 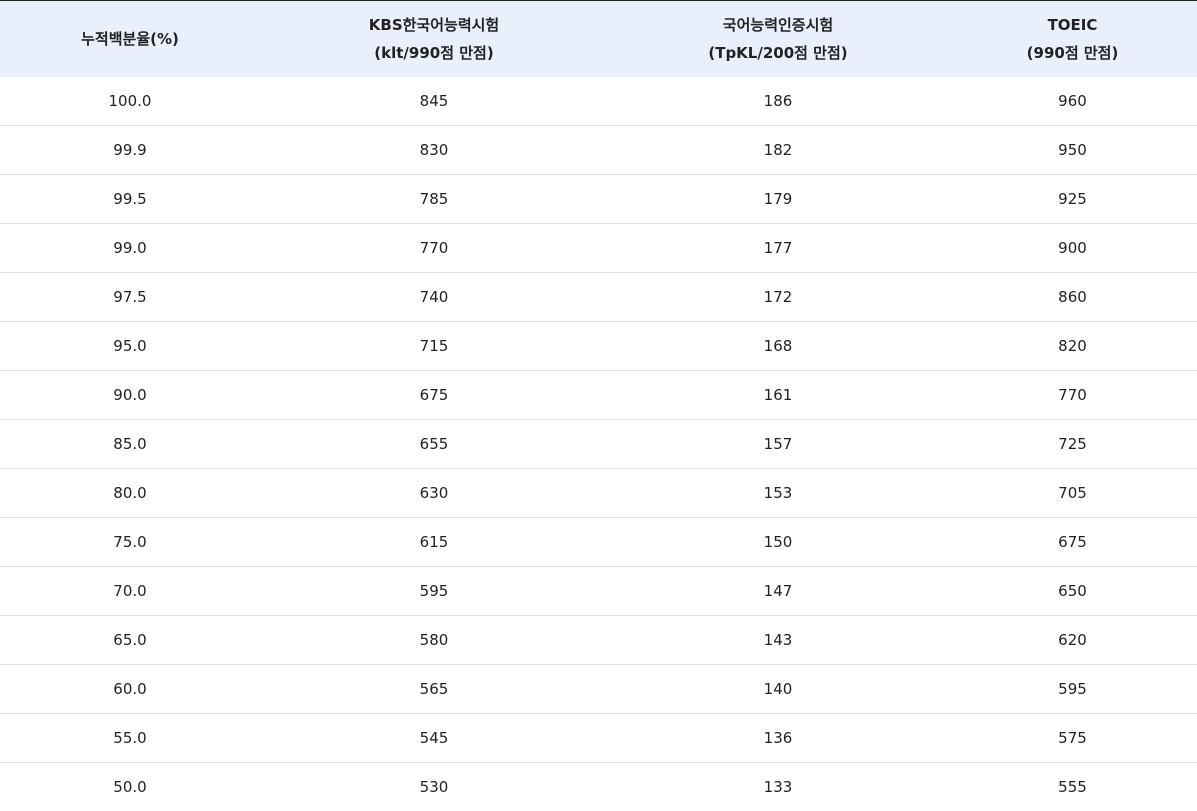 What do you see at coordinates (1072, 25) in the screenshot?
I see `header-line-1: TOEIC` at bounding box center [1072, 25].